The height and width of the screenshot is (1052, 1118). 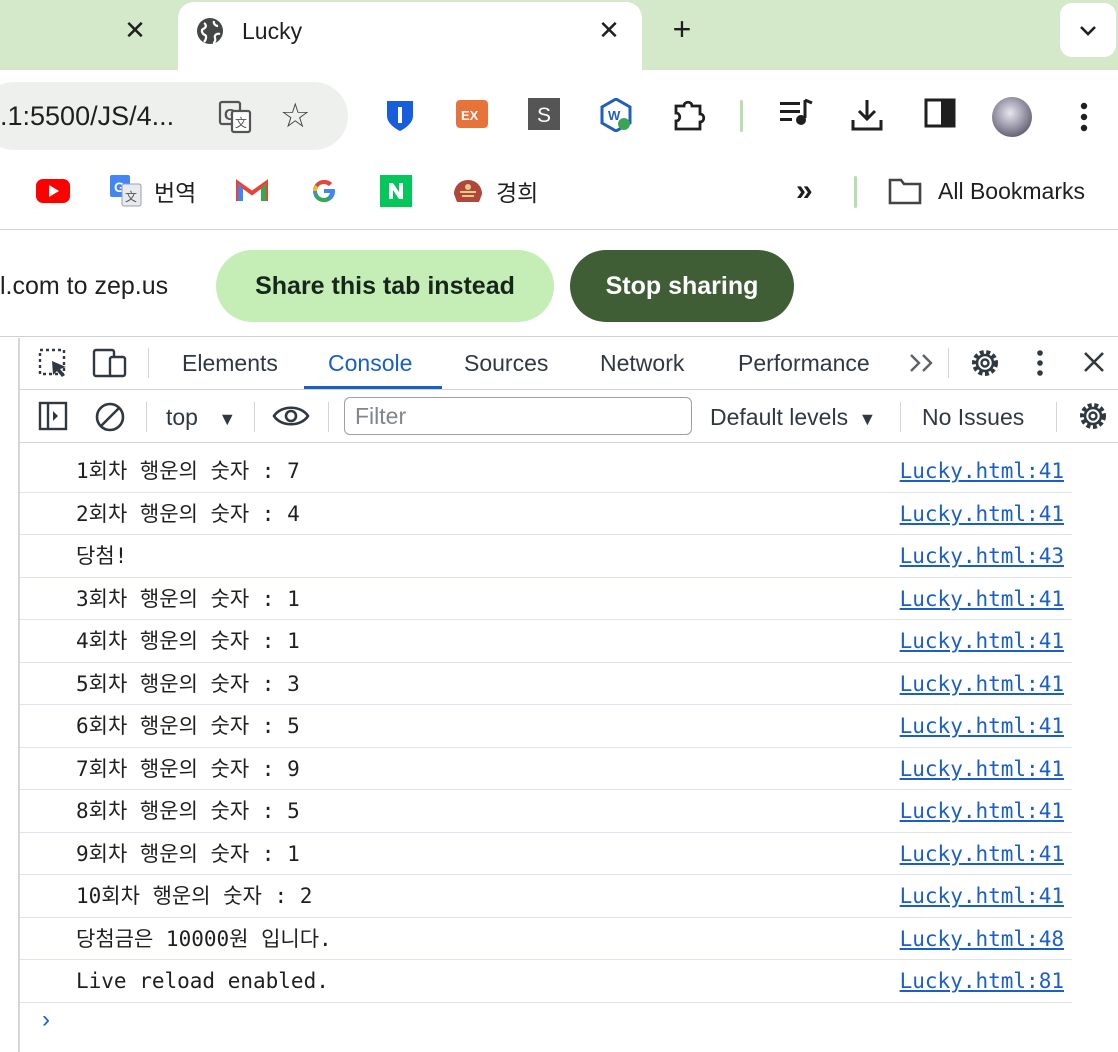 What do you see at coordinates (495, 191) in the screenshot?
I see `bookmark-khu: 경희` at bounding box center [495, 191].